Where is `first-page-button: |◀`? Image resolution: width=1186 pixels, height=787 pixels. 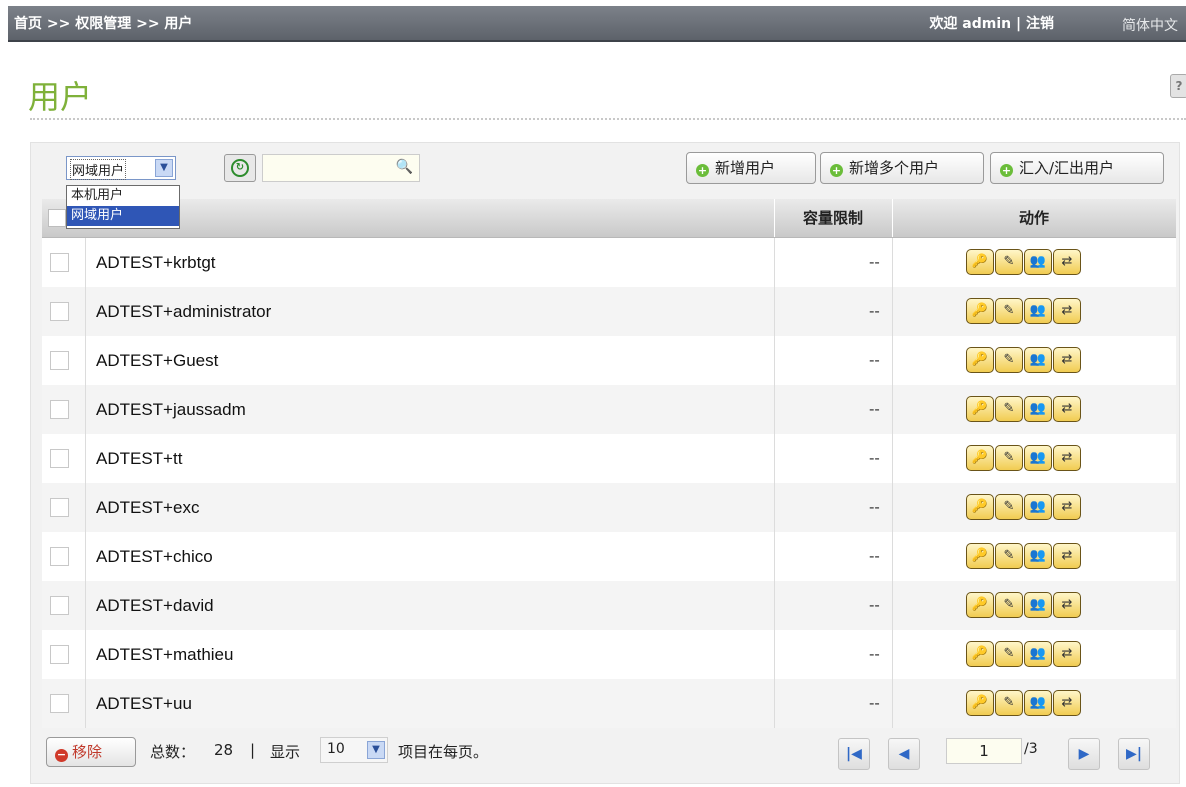 first-page-button: |◀ is located at coordinates (854, 754).